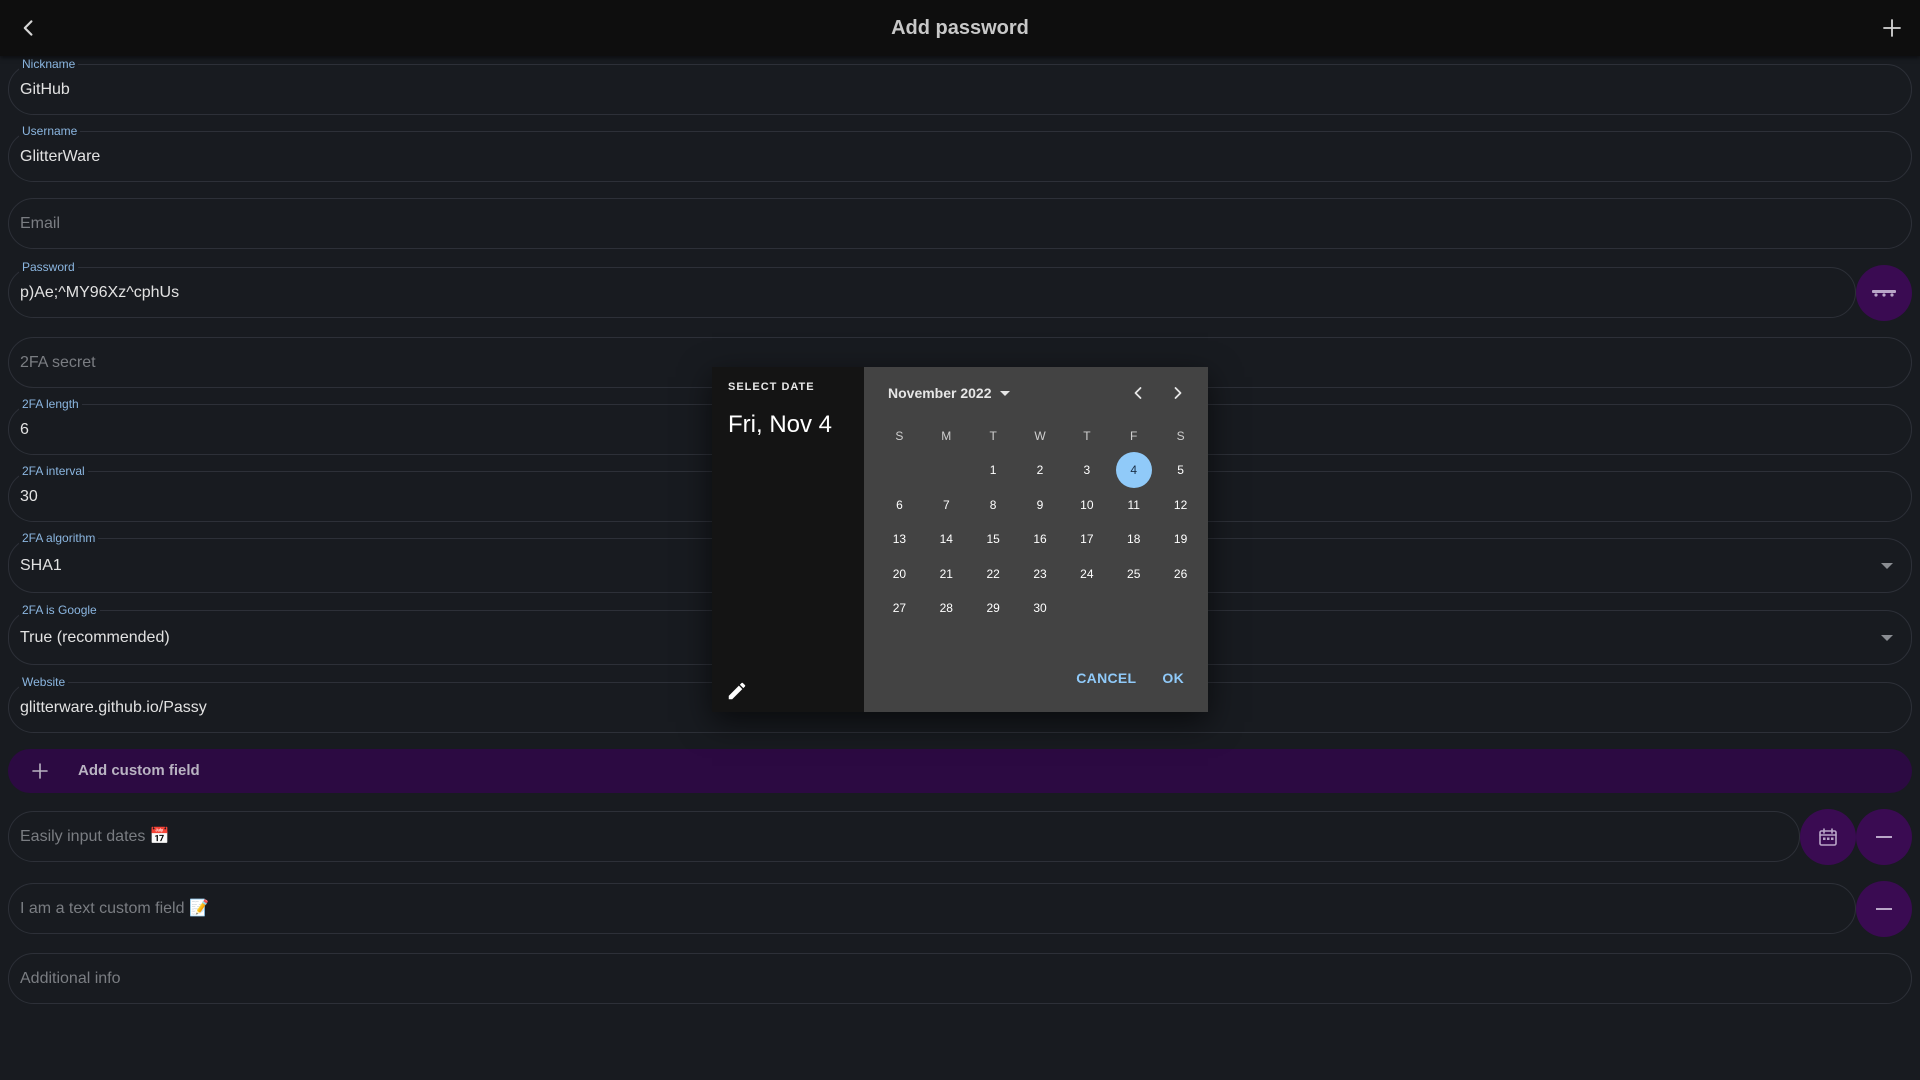  What do you see at coordinates (40, 223) in the screenshot?
I see `email-placeholder: Email` at bounding box center [40, 223].